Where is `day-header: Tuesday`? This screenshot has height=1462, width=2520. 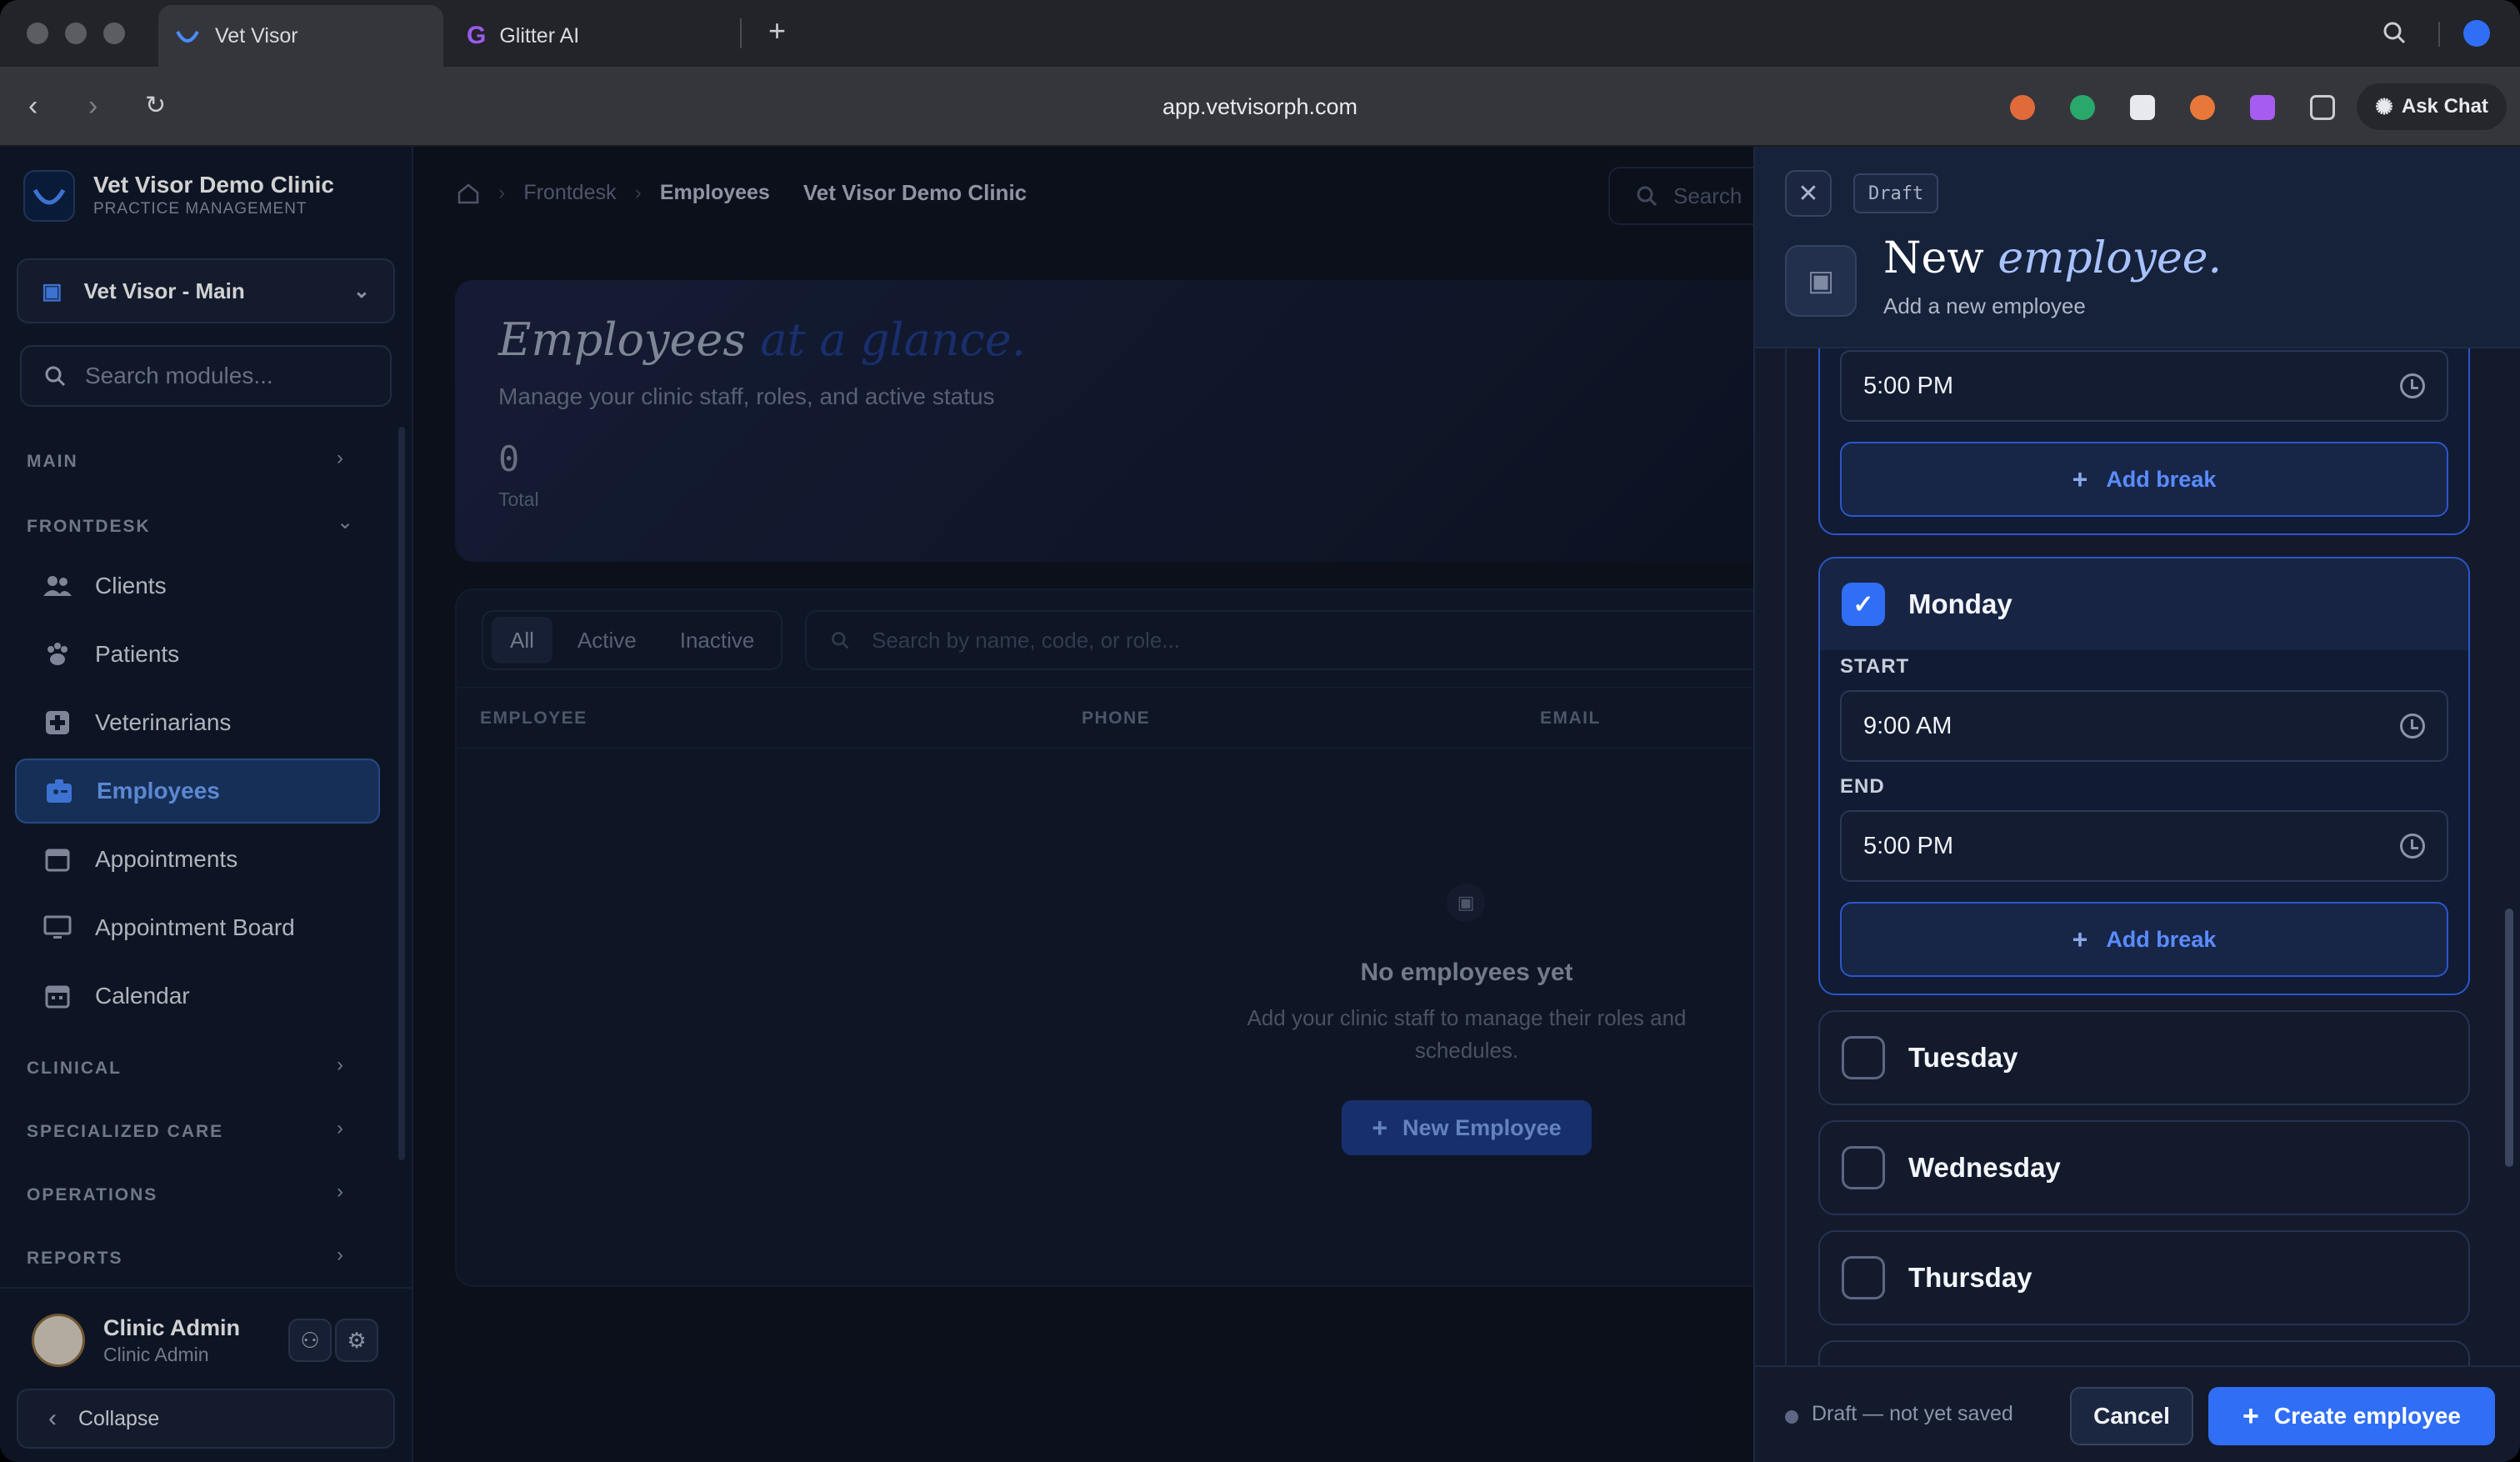 day-header: Tuesday is located at coordinates (2144, 1058).